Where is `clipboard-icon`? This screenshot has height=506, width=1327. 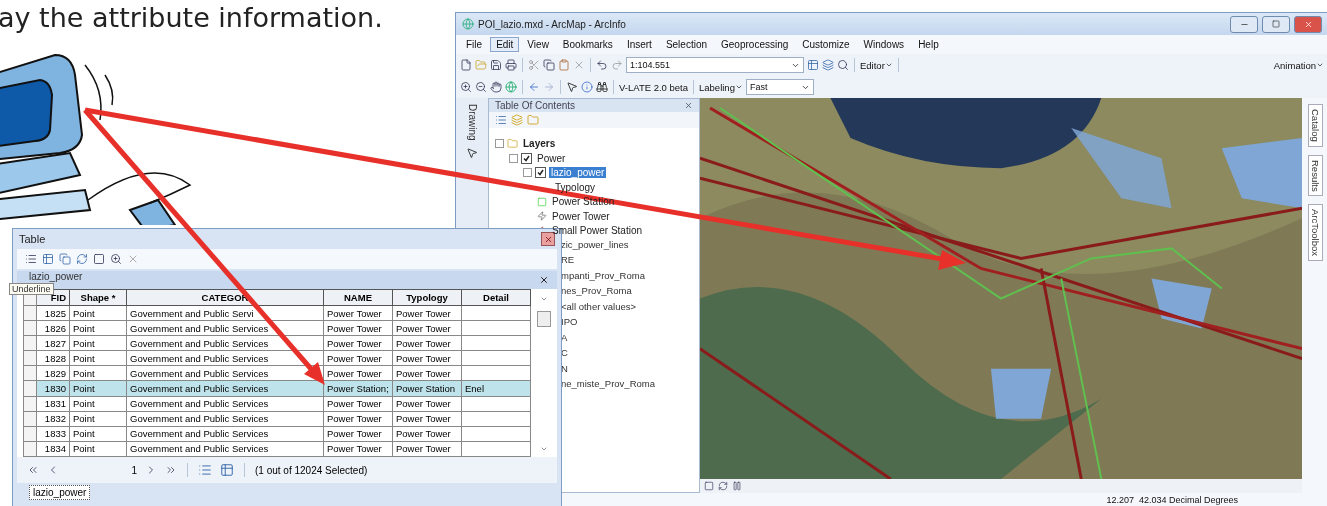
clipboard-icon is located at coordinates (564, 65).